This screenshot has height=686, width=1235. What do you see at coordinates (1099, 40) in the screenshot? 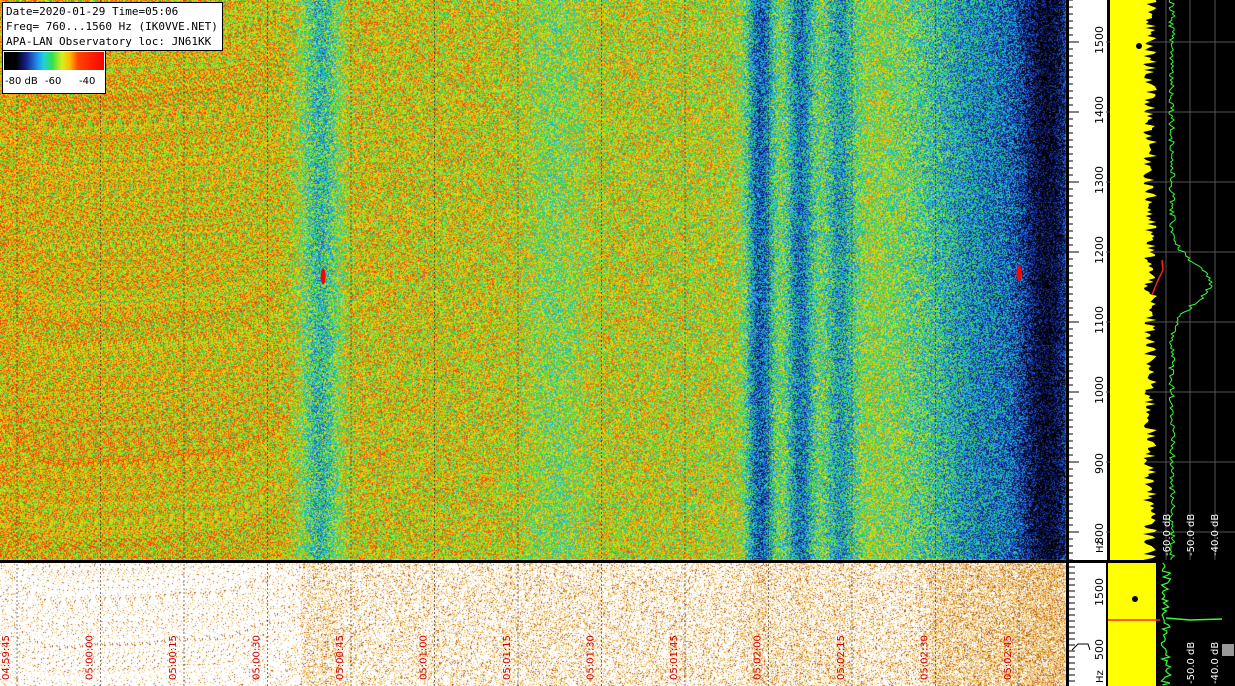
I see `freq-tick-label: 1500` at bounding box center [1099, 40].